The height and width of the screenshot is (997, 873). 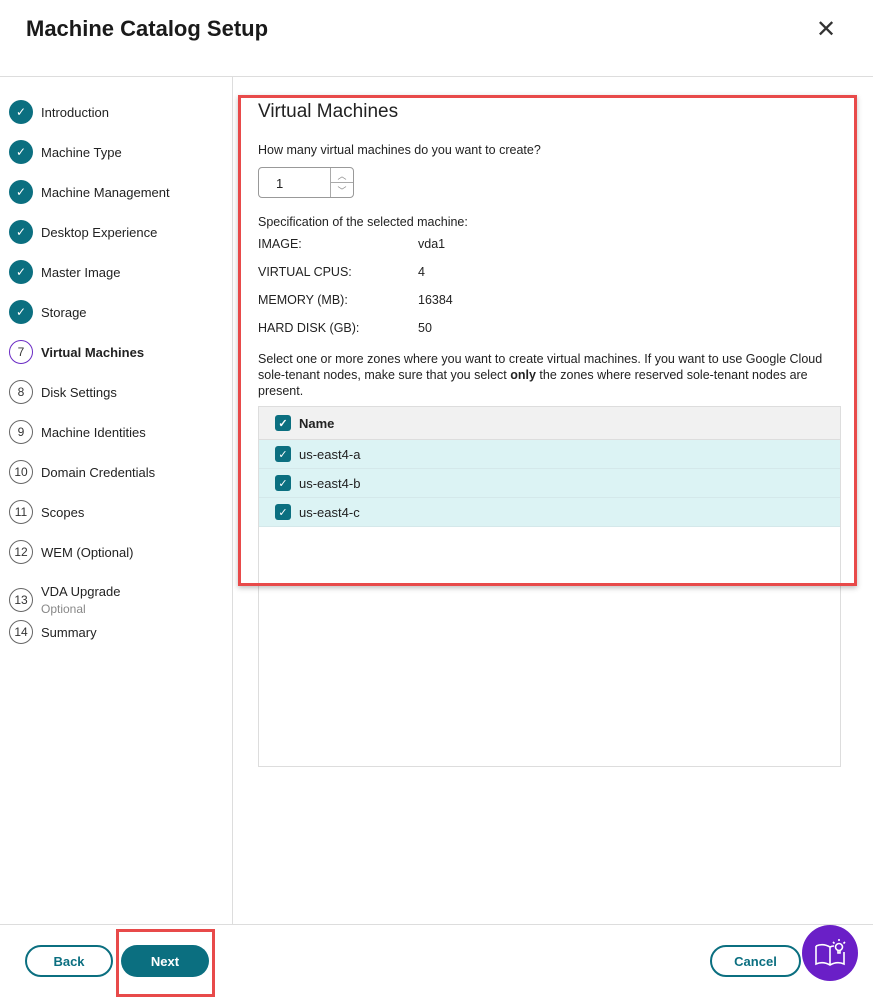 I want to click on step-label: Virtual Machines, so click(x=92, y=352).